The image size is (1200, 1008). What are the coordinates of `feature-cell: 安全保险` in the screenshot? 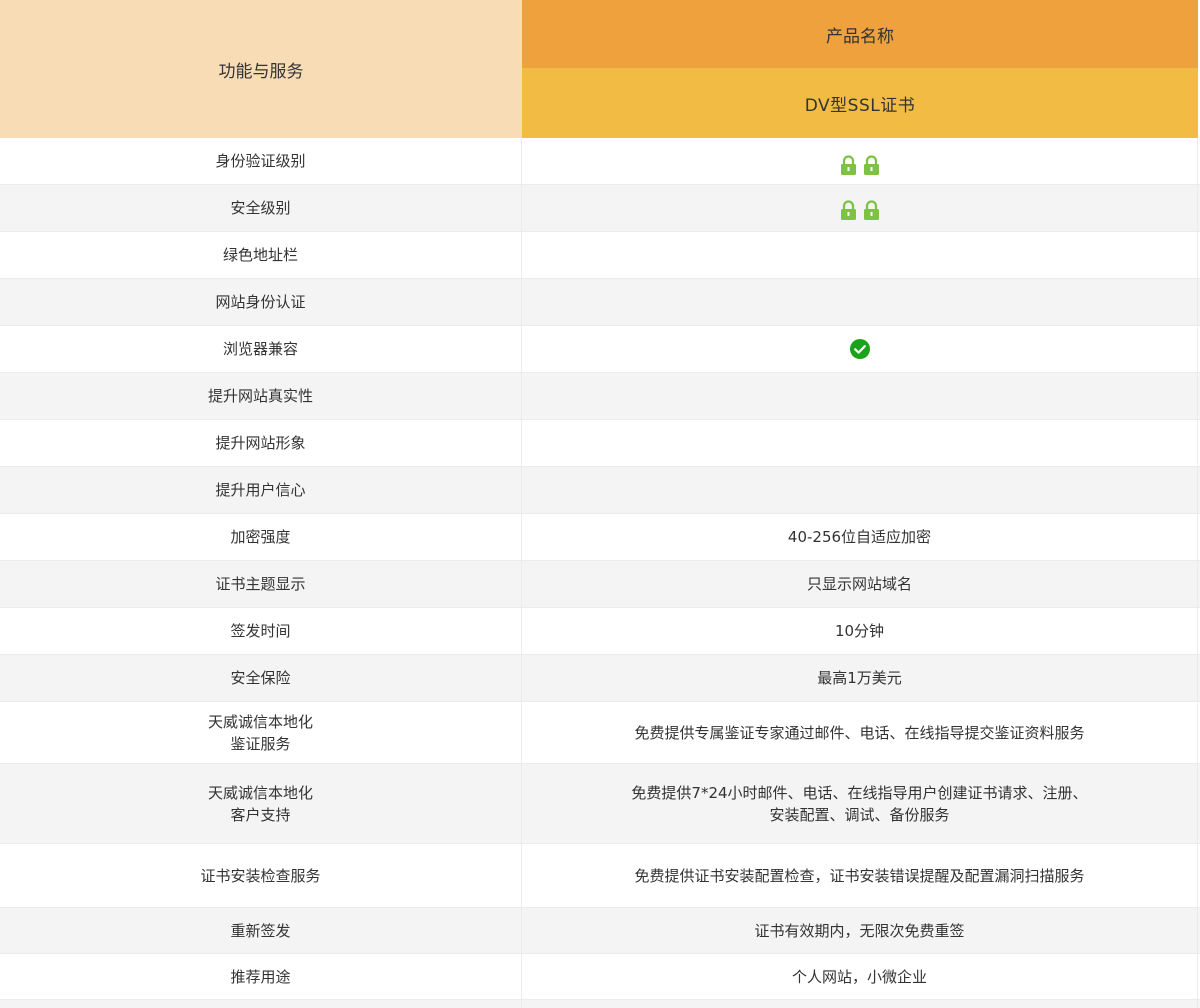 It's located at (261, 678).